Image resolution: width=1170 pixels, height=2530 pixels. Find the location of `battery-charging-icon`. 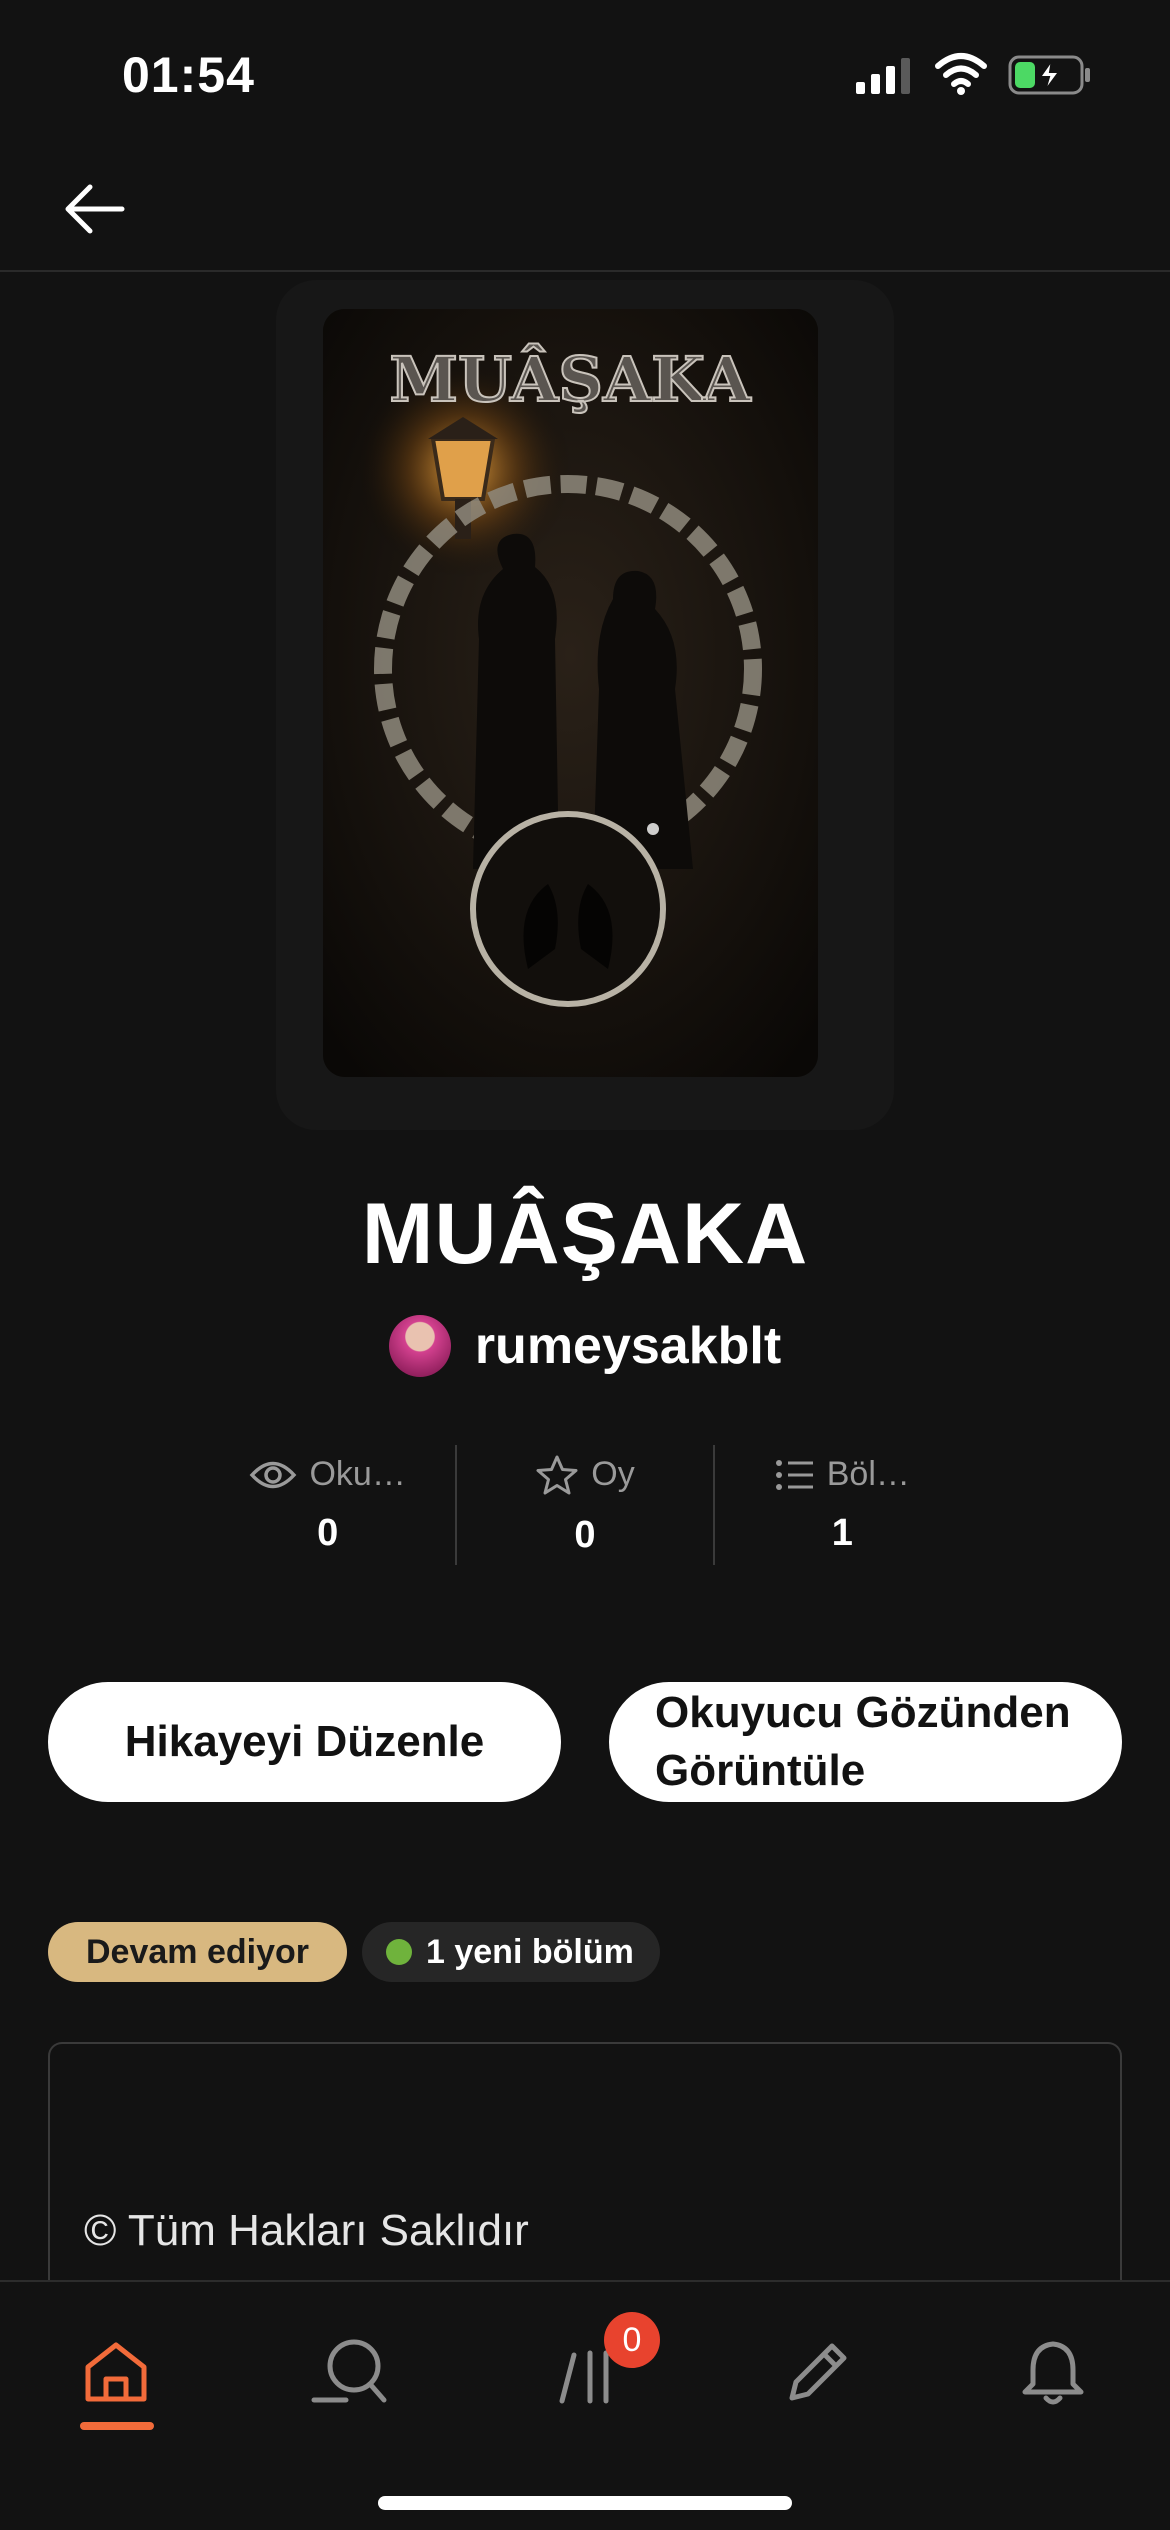

battery-charging-icon is located at coordinates (1049, 75).